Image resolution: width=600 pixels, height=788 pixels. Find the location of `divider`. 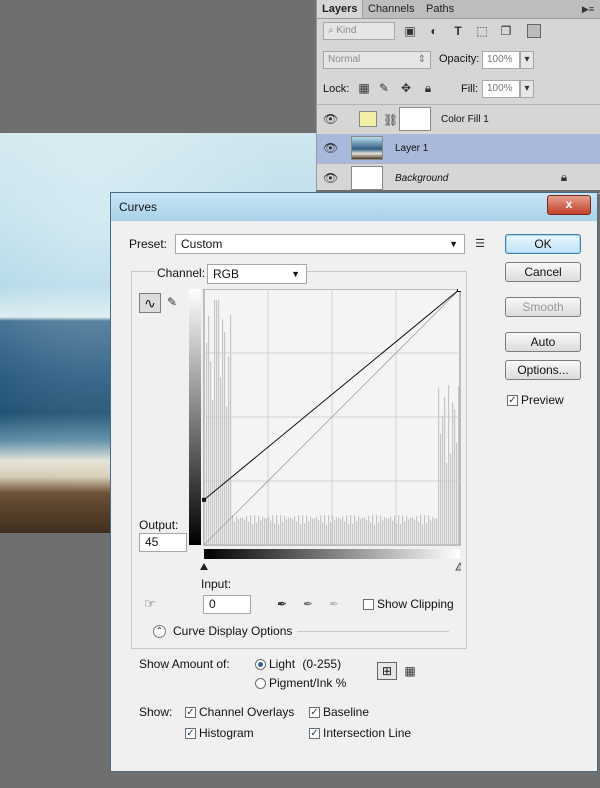

divider is located at coordinates (373, 631).